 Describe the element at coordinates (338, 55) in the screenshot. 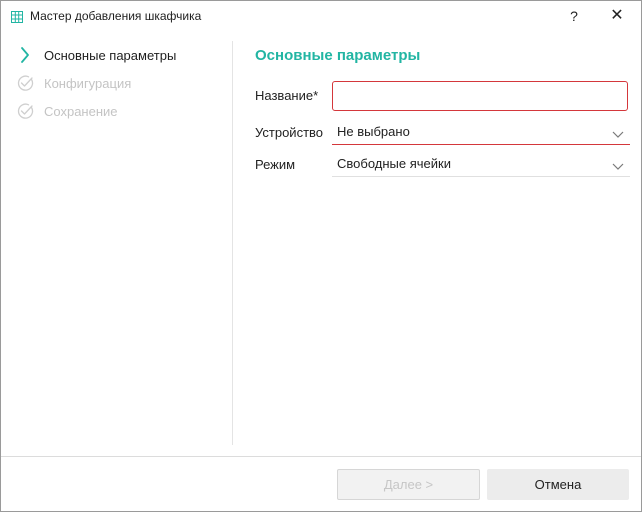

I see `section-title: Основные параметры` at that location.